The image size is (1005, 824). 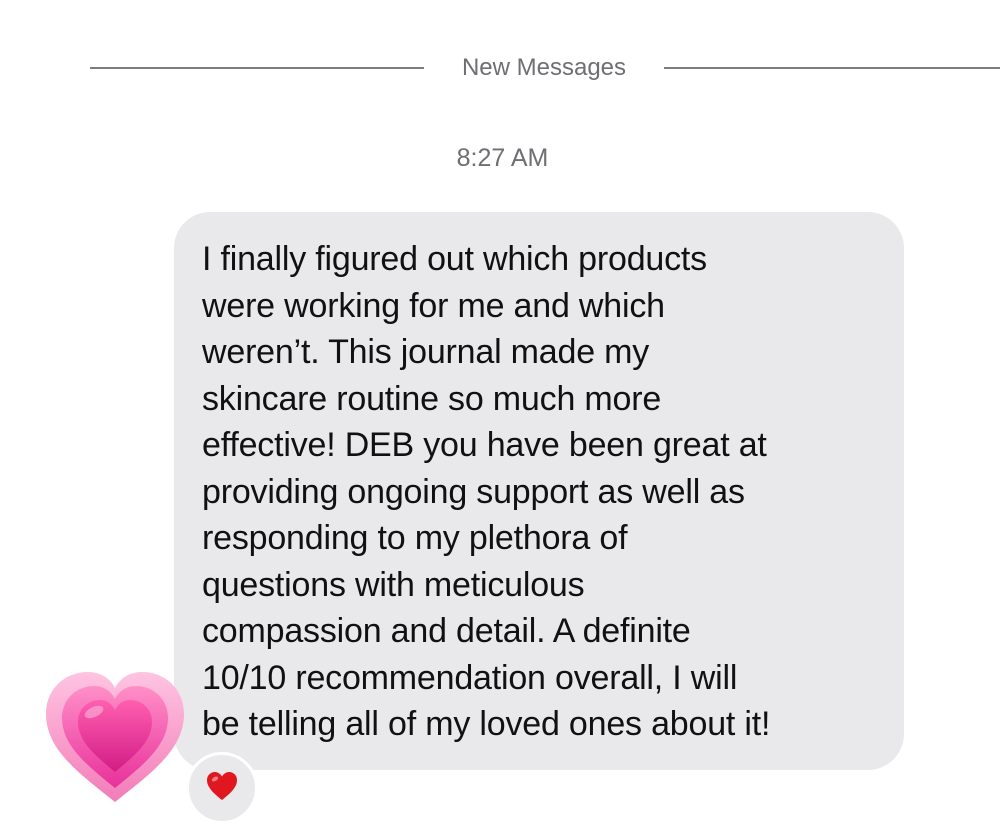 I want to click on message-timestamp: 8:27 AM, so click(x=502, y=158).